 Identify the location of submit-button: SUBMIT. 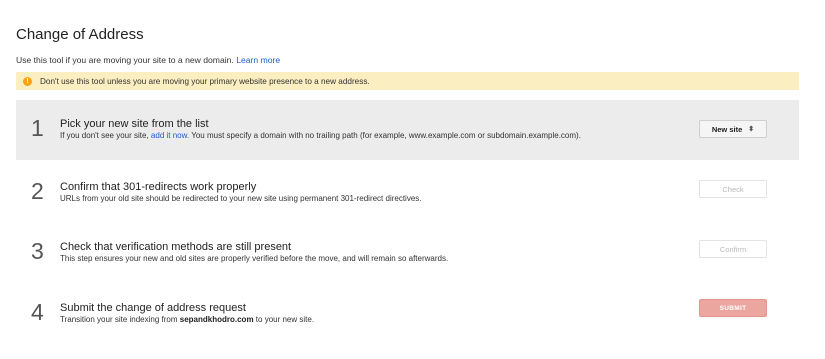
(733, 308).